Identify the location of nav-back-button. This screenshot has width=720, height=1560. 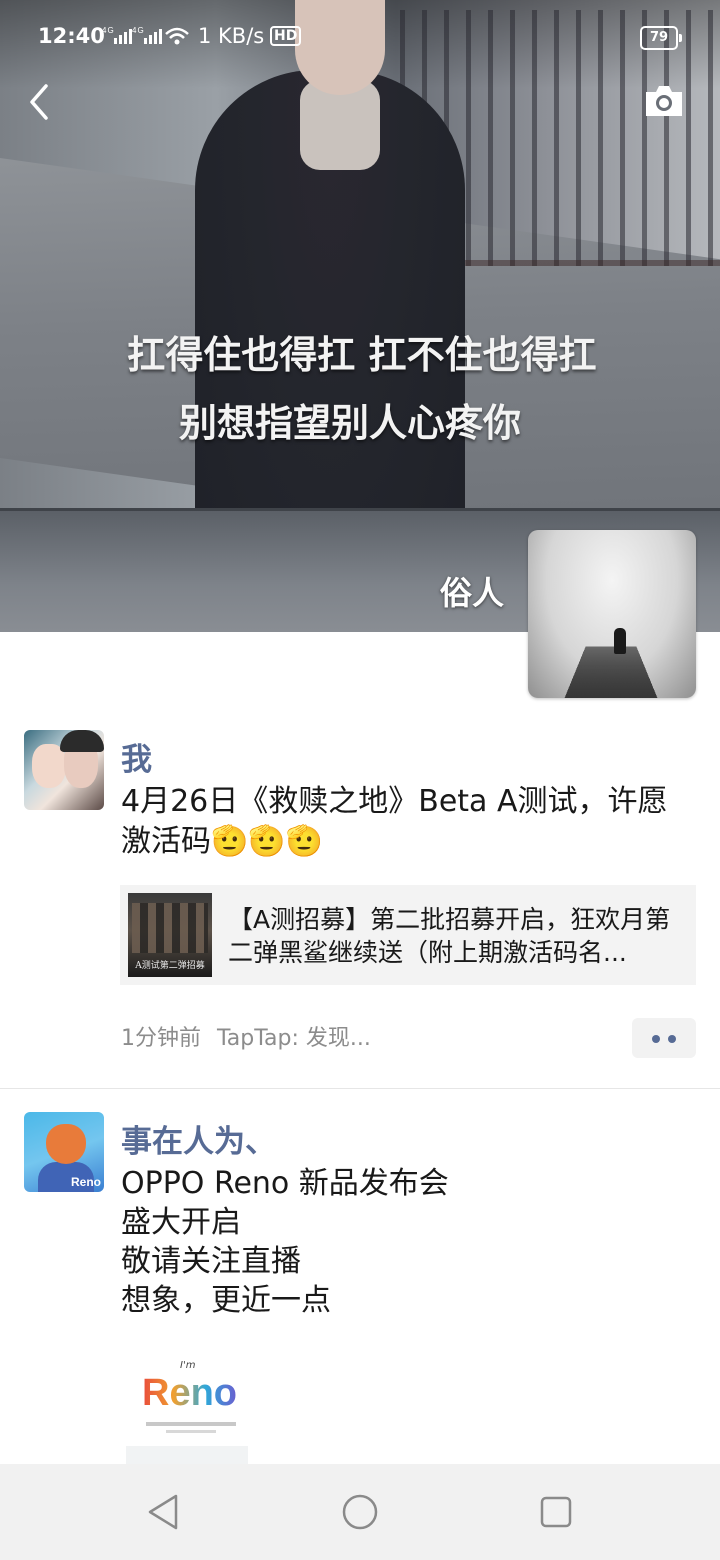
(164, 1512).